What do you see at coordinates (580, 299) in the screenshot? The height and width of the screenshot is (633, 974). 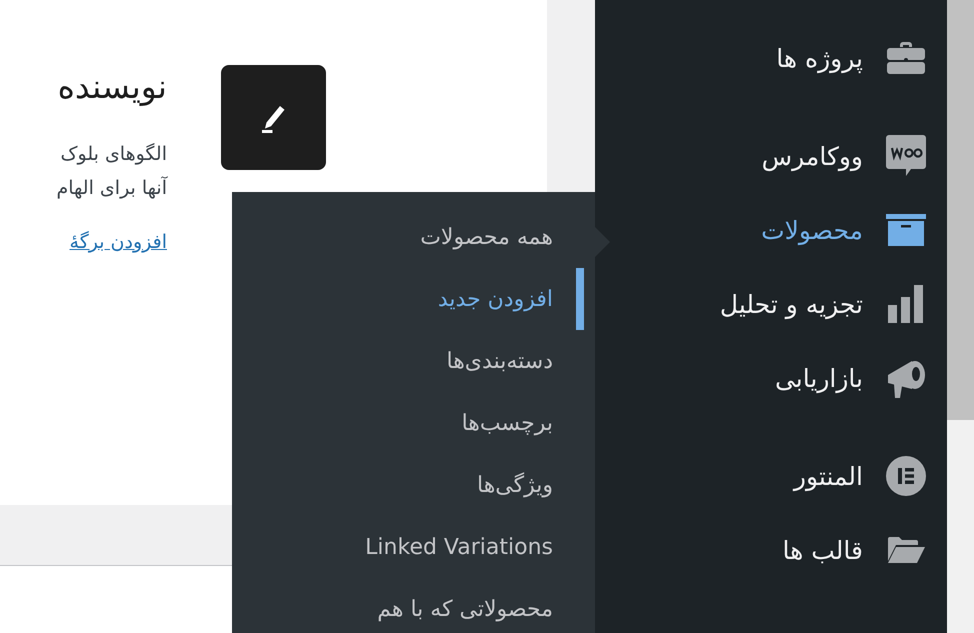 I see `current-indicator` at bounding box center [580, 299].